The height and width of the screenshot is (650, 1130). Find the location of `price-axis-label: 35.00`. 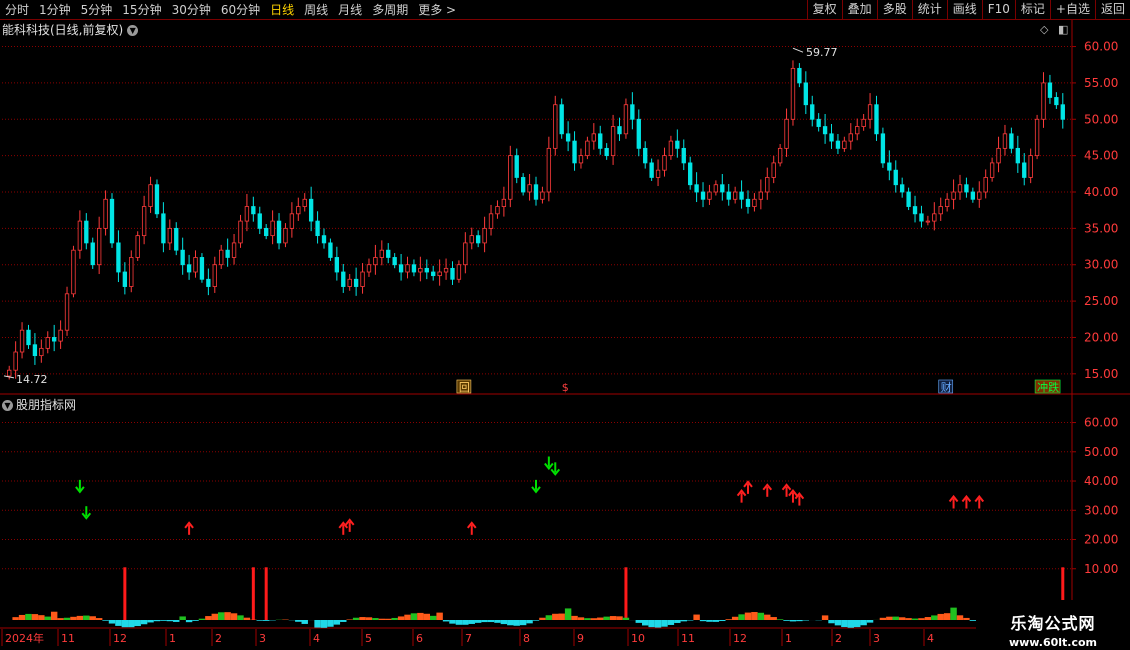

price-axis-label: 35.00 is located at coordinates (1101, 228).